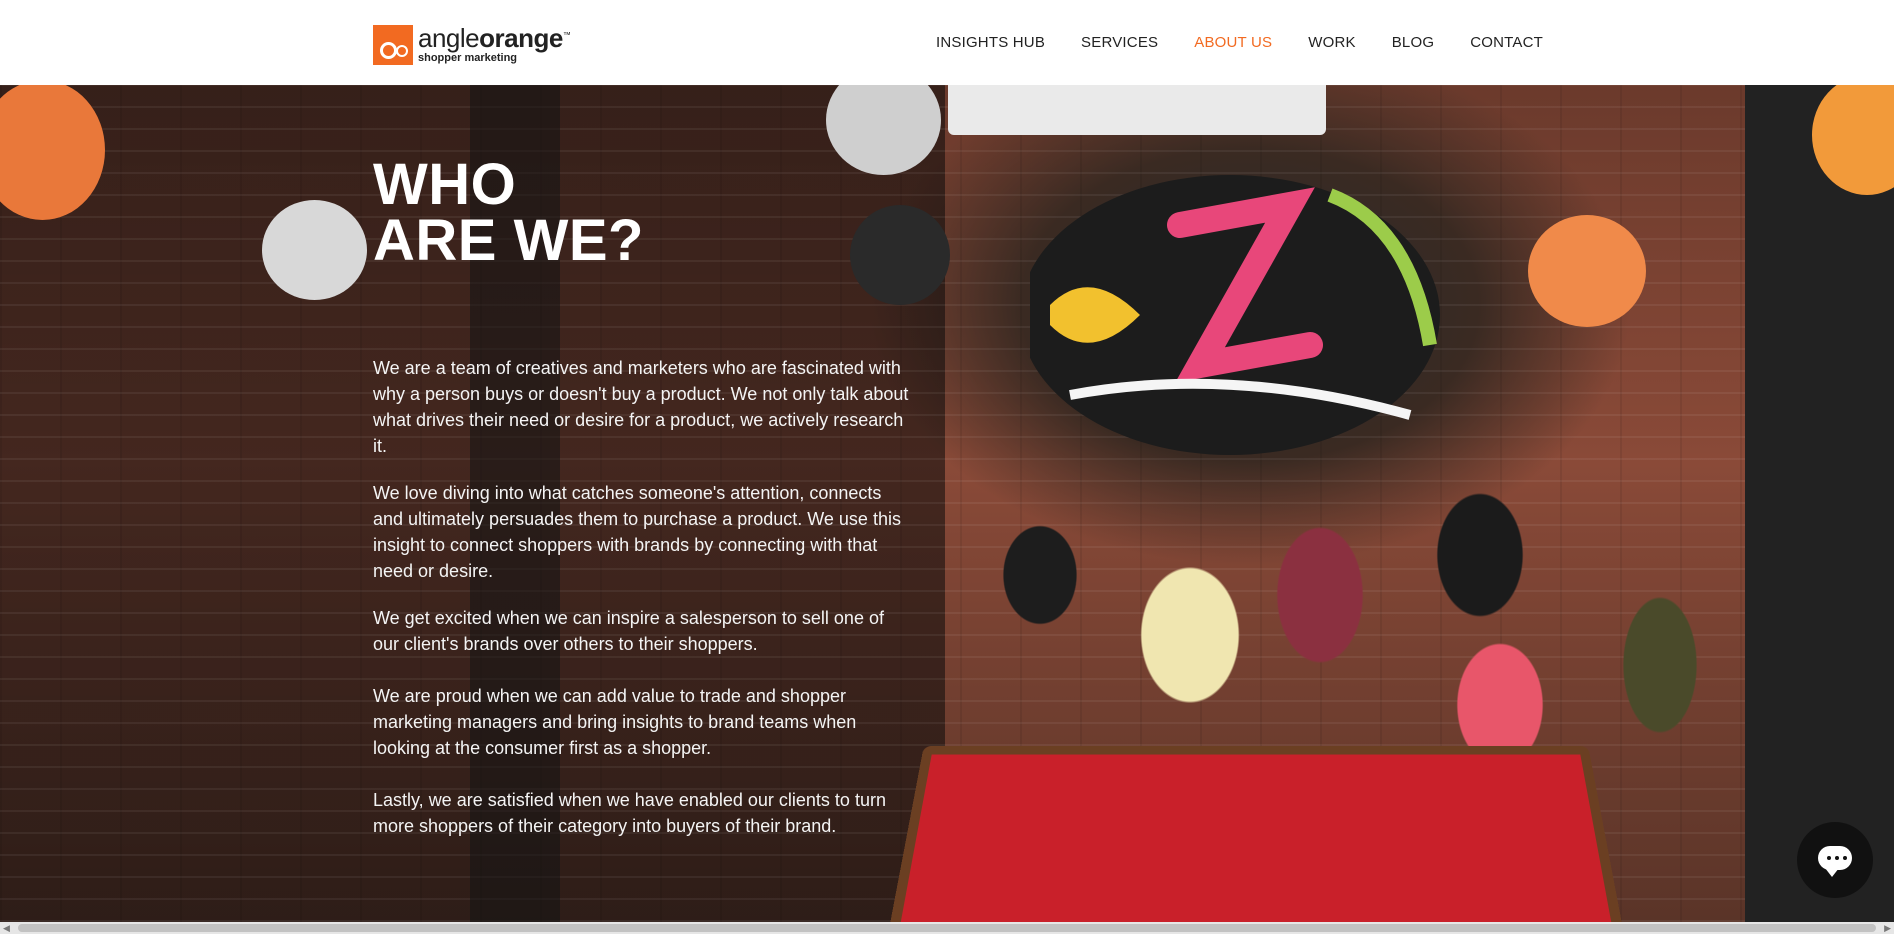 The image size is (1894, 934). I want to click on chat-bubble-icon, so click(1835, 858).